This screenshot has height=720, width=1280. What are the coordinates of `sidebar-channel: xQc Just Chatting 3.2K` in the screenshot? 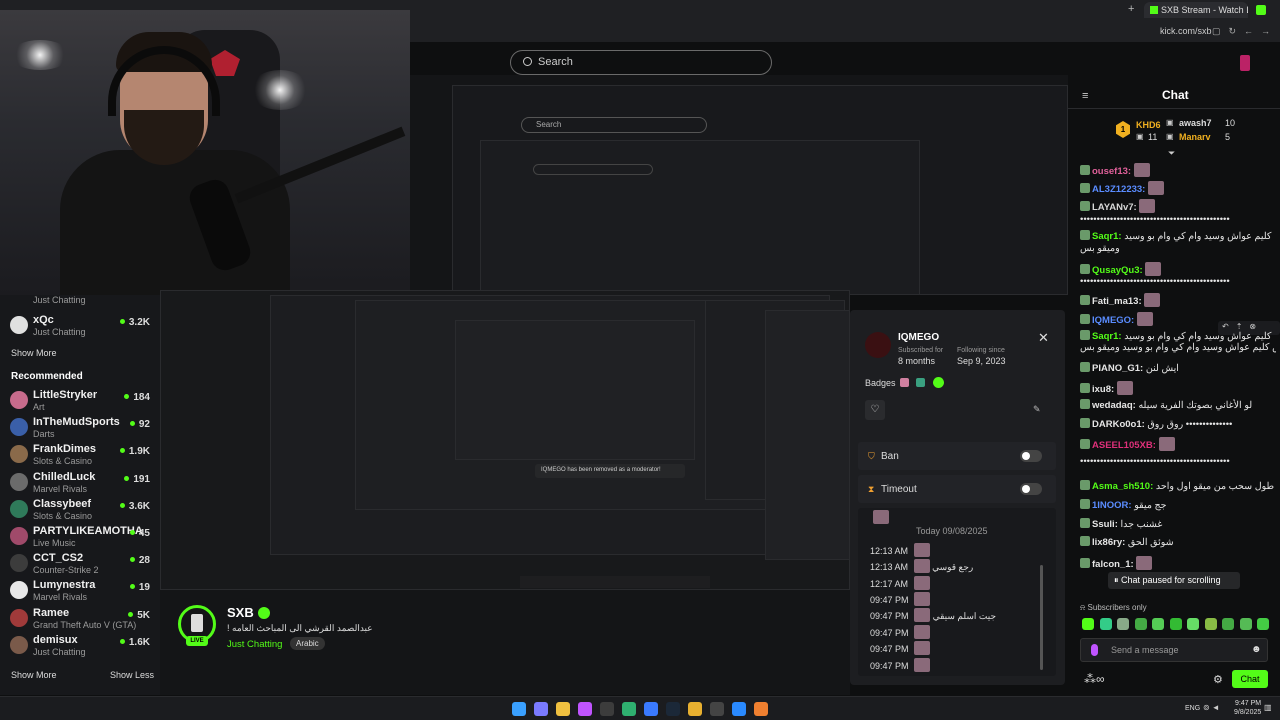 It's located at (80, 326).